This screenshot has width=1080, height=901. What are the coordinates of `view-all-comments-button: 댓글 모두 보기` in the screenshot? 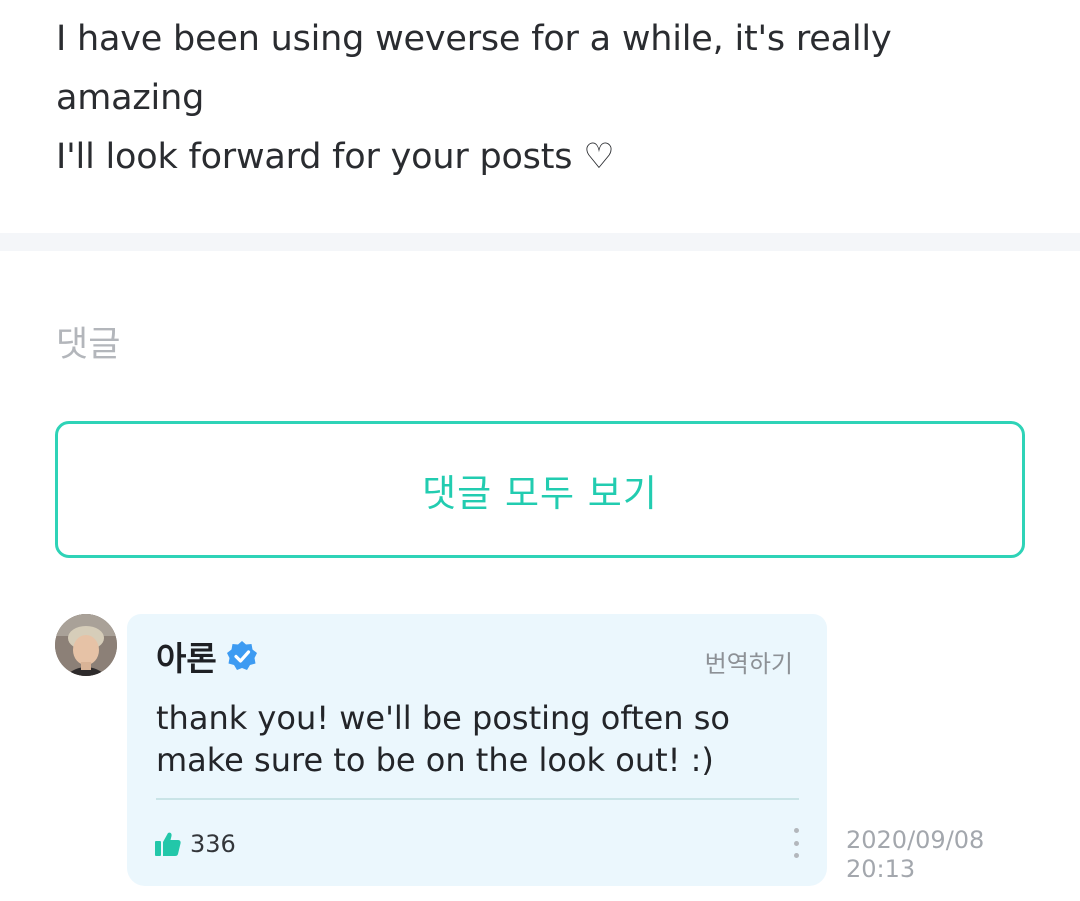 It's located at (540, 489).